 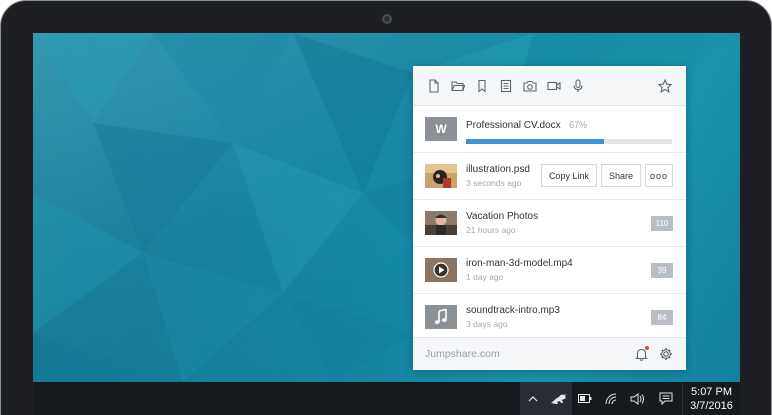 What do you see at coordinates (549, 353) in the screenshot?
I see `panel-footer: Jumpshare.com` at bounding box center [549, 353].